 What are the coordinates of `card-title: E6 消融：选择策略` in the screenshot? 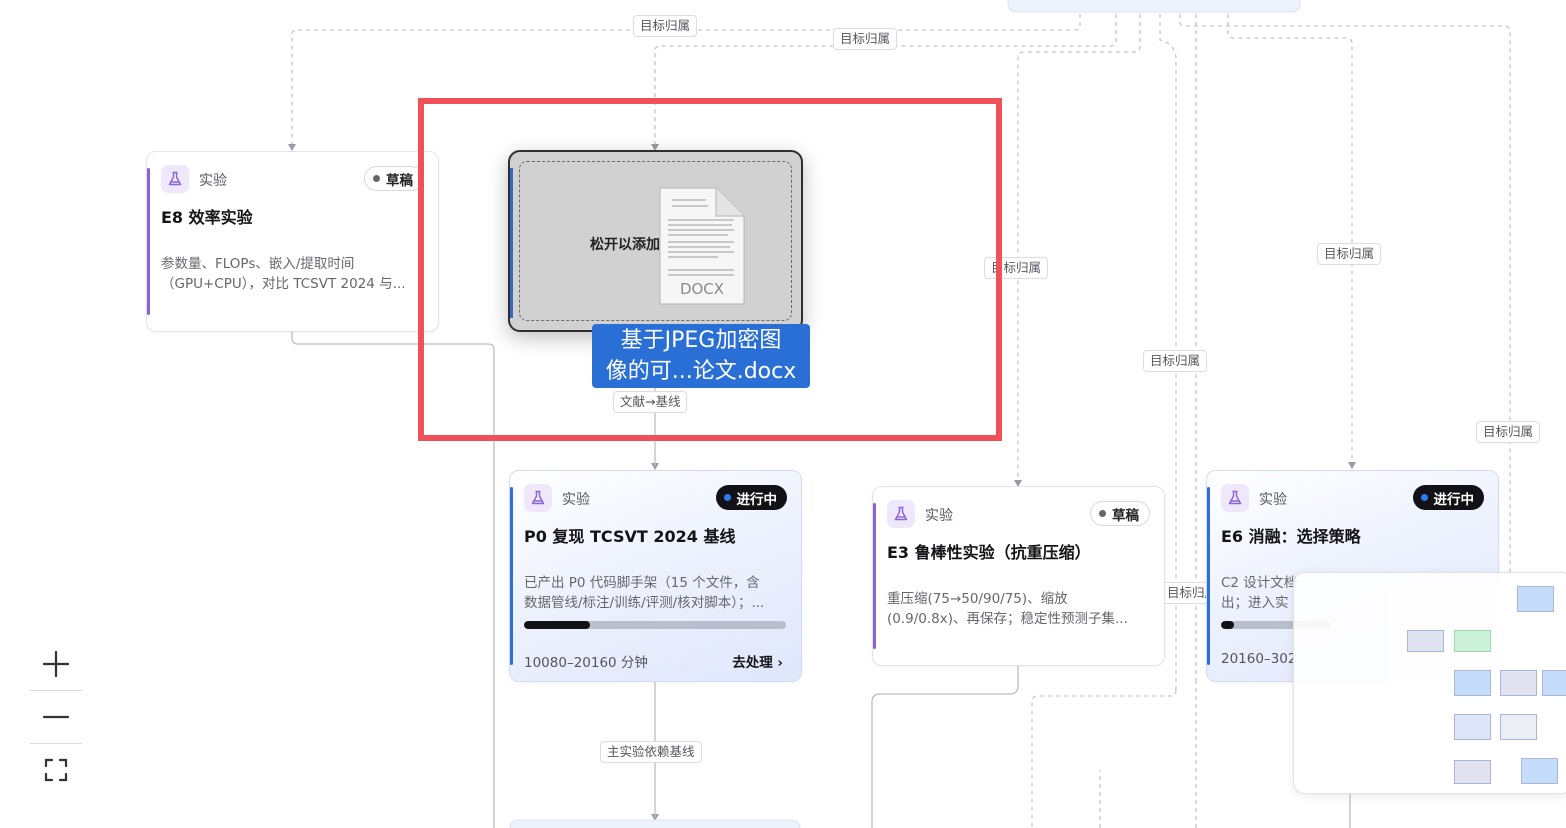 It's located at (1291, 536).